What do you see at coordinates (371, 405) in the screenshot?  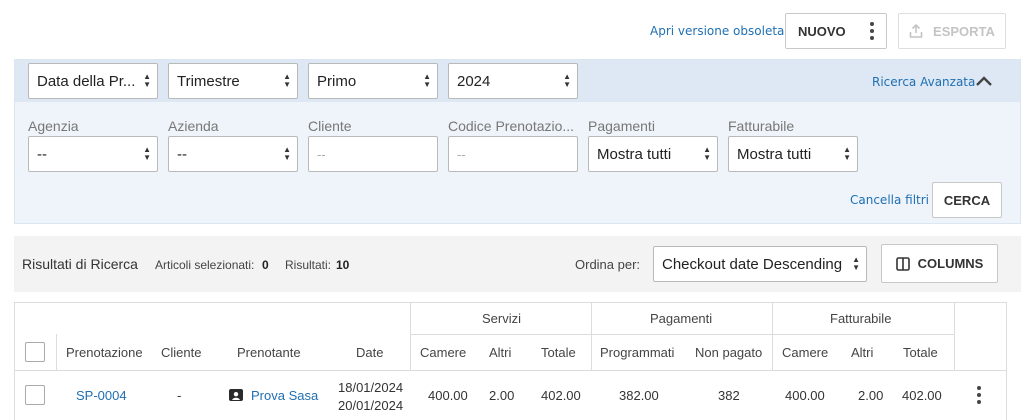 I see `cell-date-to: 20/01/2024` at bounding box center [371, 405].